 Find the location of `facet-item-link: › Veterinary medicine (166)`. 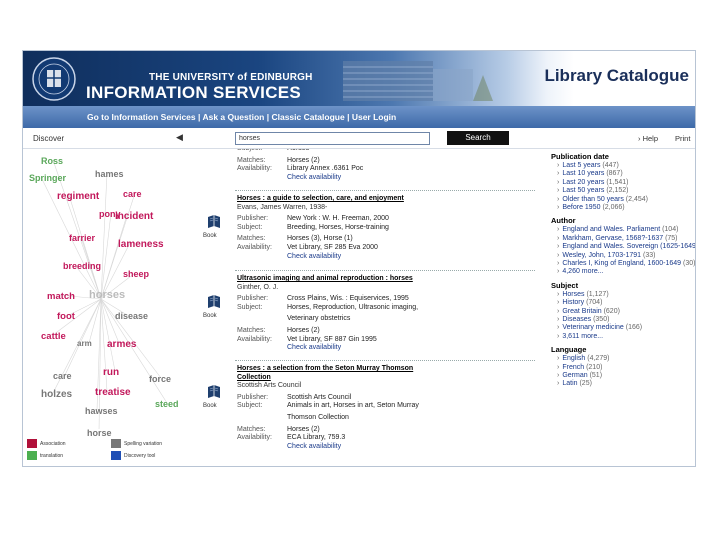

facet-item-link: › Veterinary medicine (166) is located at coordinates (599, 327).